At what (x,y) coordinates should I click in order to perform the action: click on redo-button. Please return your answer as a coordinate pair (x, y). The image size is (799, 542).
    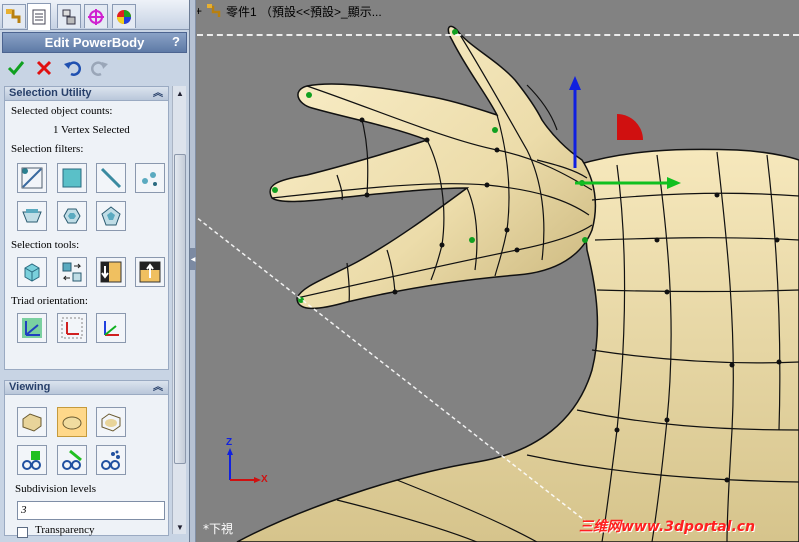
    Looking at the image, I should click on (100, 68).